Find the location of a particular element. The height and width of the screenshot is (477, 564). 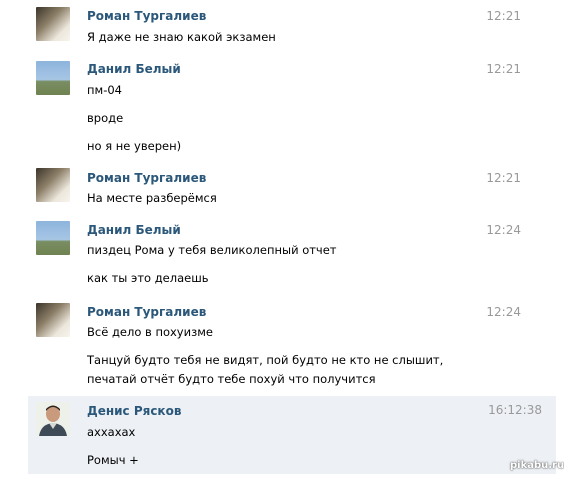

message-author: Денис Рясков is located at coordinates (134, 411).